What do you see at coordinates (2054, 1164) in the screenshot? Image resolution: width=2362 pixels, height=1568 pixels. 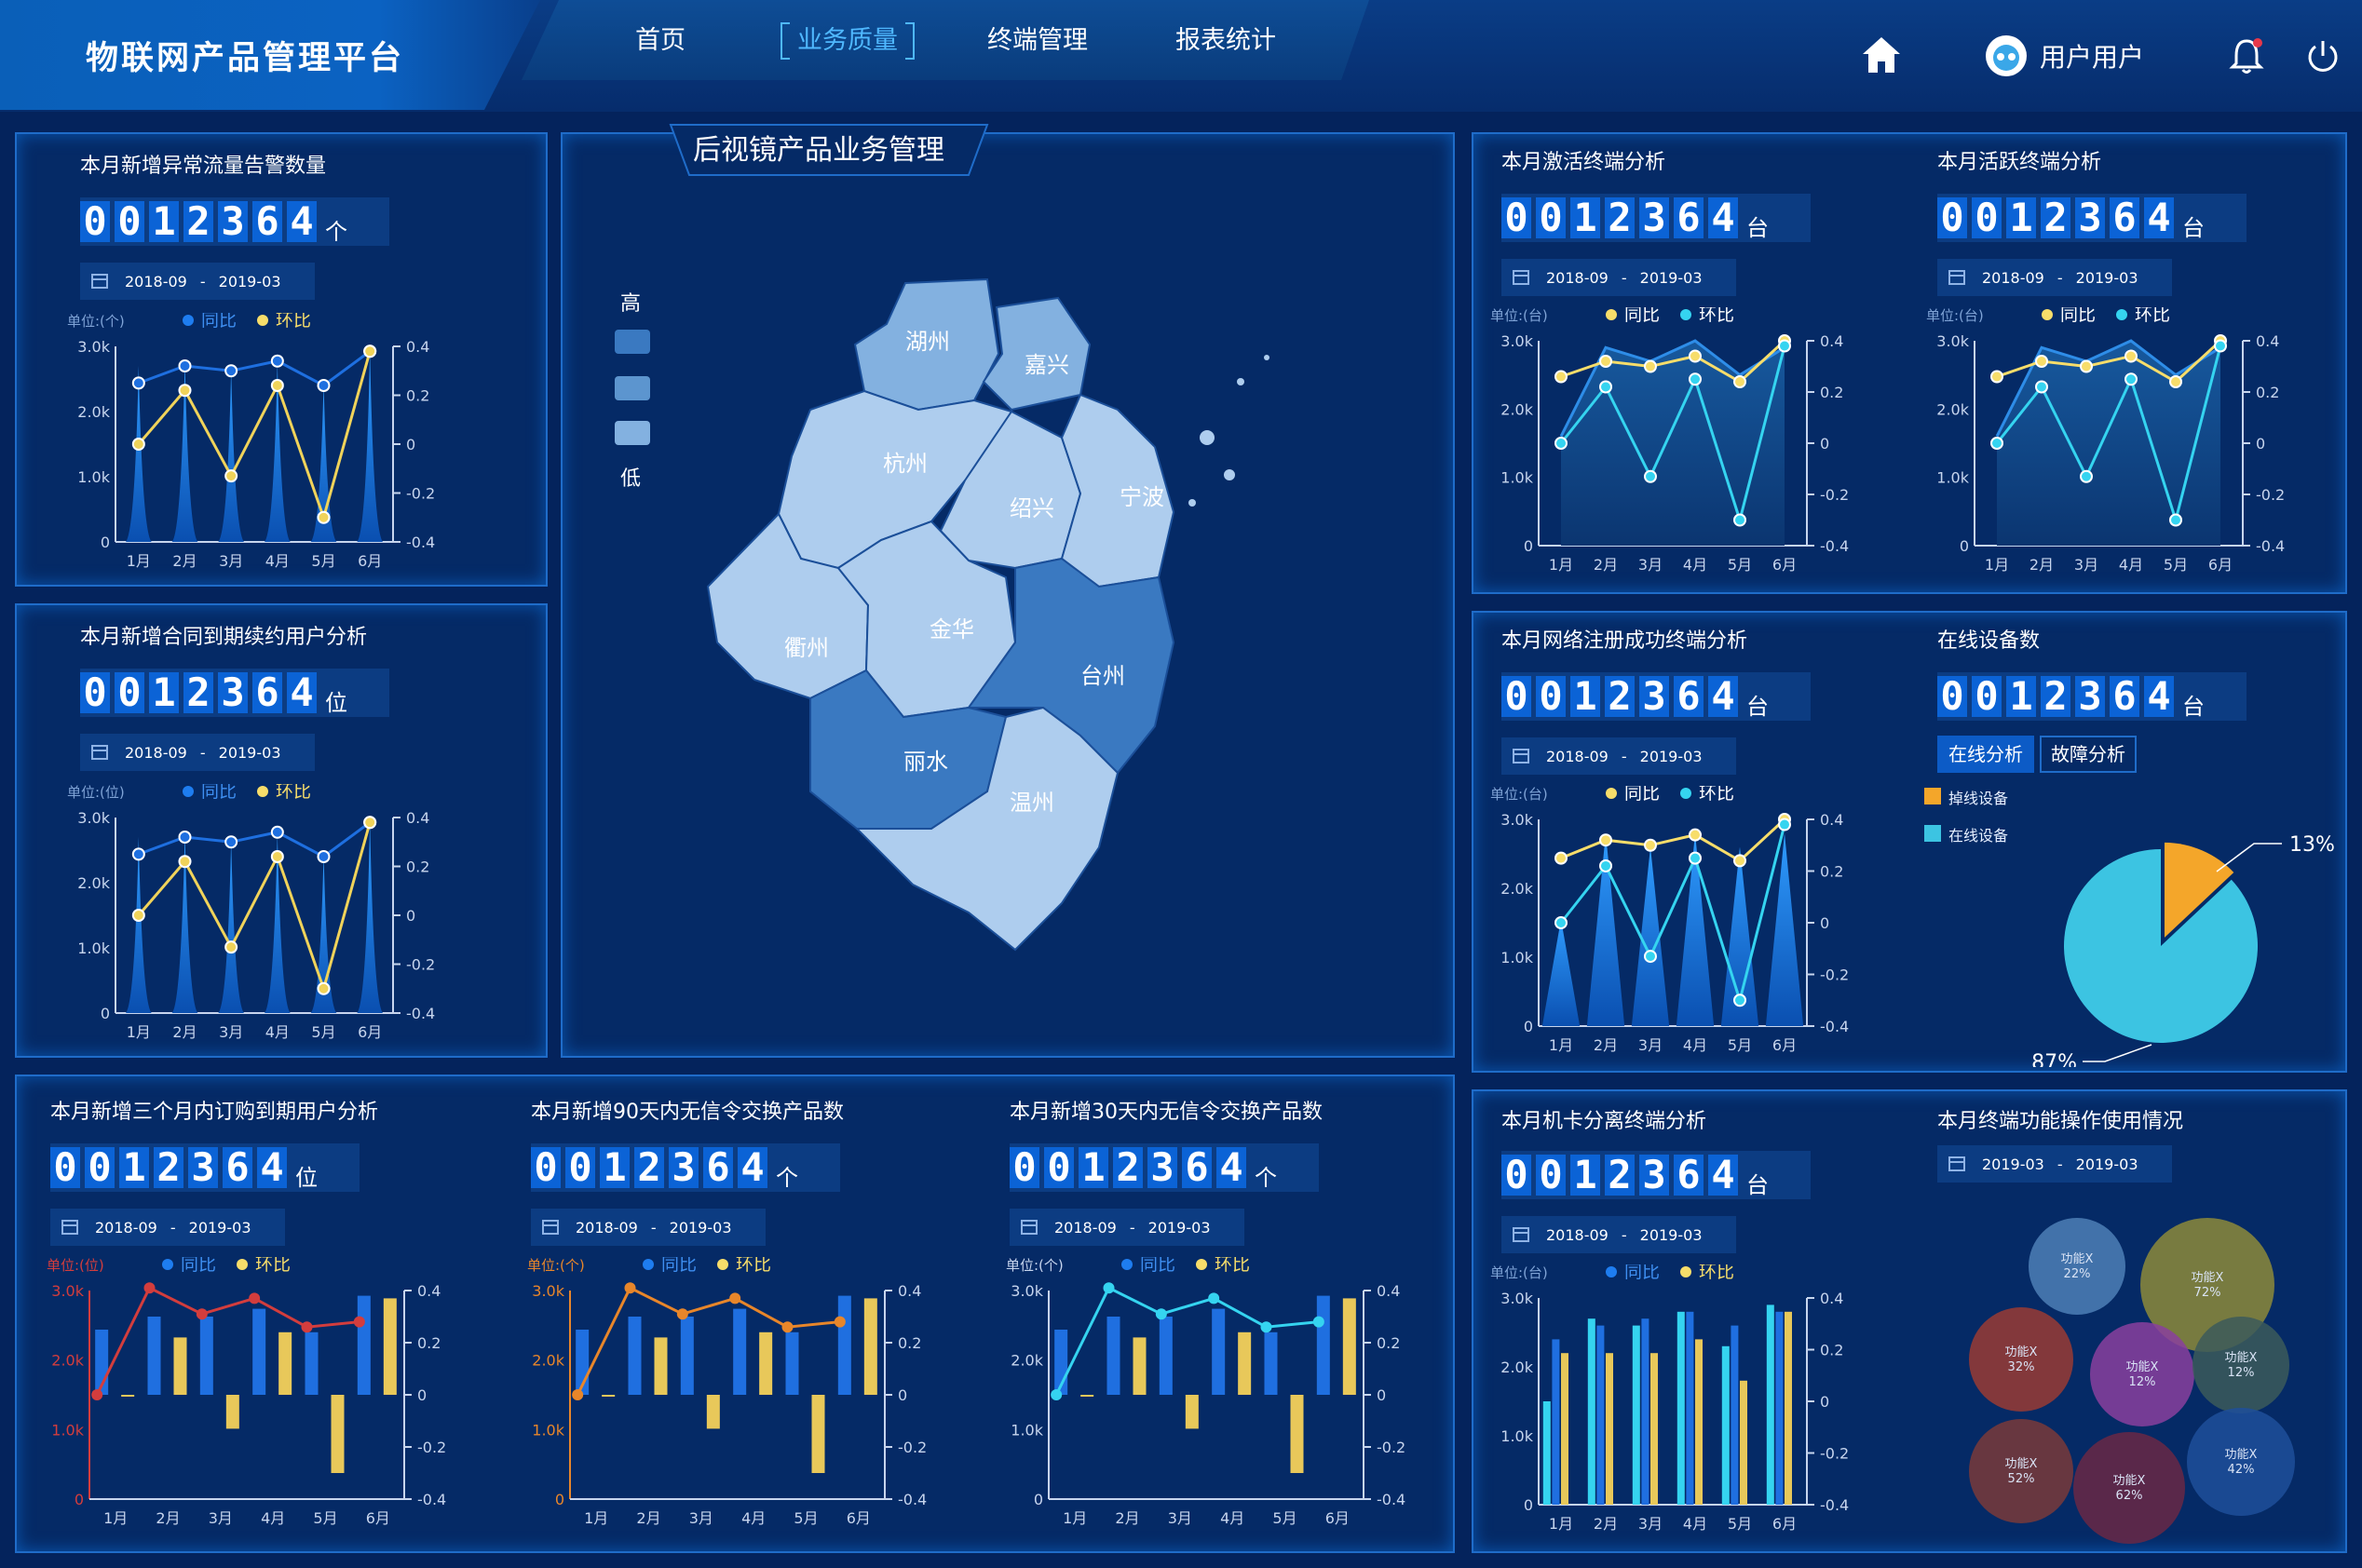 I see `date-range-picker: 2019-03-2019-03` at bounding box center [2054, 1164].